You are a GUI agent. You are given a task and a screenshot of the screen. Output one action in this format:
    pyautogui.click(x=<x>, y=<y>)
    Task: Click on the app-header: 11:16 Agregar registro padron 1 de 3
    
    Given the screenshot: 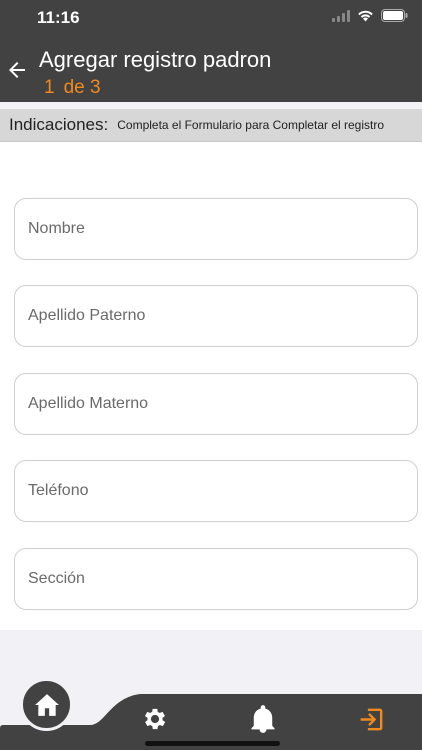 What is the action you would take?
    pyautogui.click(x=211, y=51)
    